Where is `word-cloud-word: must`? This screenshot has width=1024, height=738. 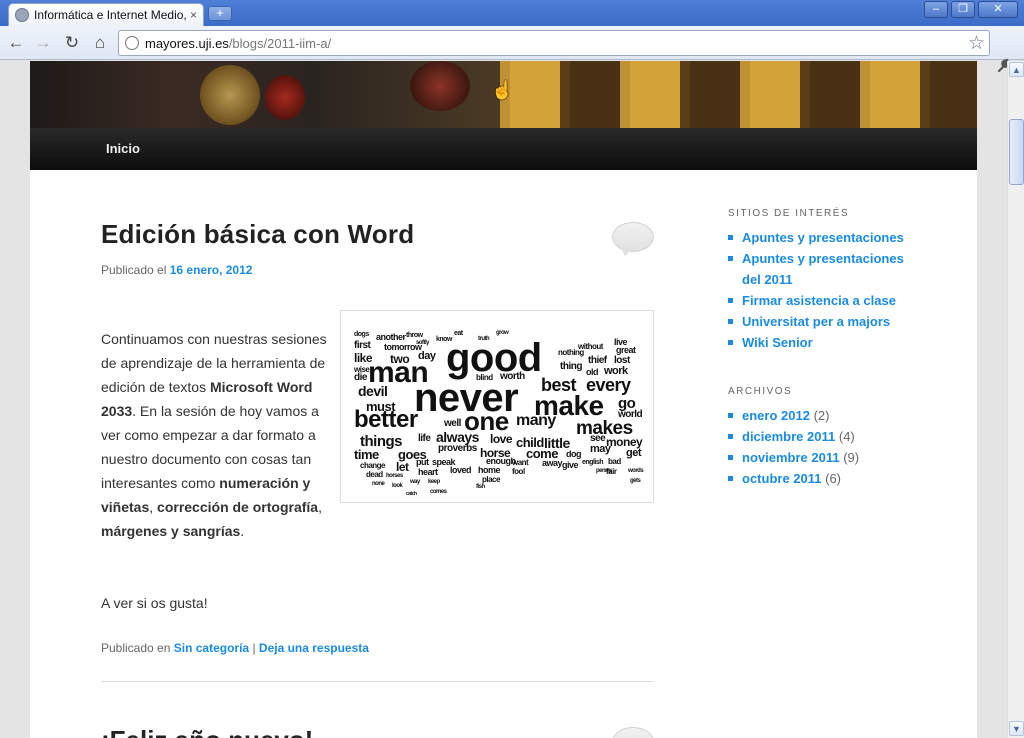 word-cloud-word: must is located at coordinates (381, 406).